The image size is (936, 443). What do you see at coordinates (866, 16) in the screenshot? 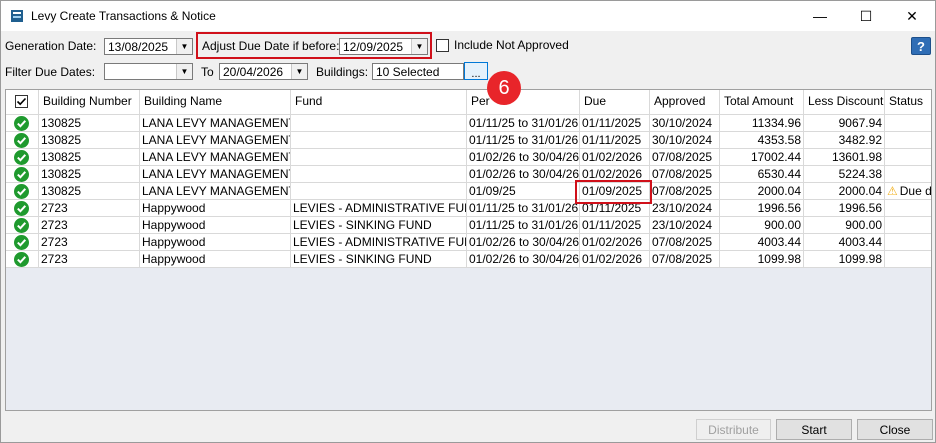
I see `maximize-button: ☐` at bounding box center [866, 16].